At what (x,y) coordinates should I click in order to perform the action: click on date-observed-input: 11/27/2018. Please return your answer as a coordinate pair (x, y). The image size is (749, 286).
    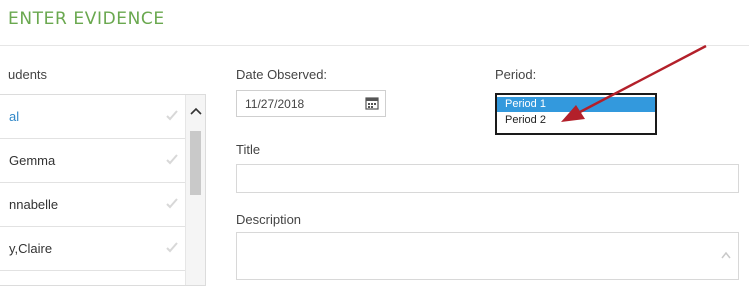
    Looking at the image, I should click on (311, 103).